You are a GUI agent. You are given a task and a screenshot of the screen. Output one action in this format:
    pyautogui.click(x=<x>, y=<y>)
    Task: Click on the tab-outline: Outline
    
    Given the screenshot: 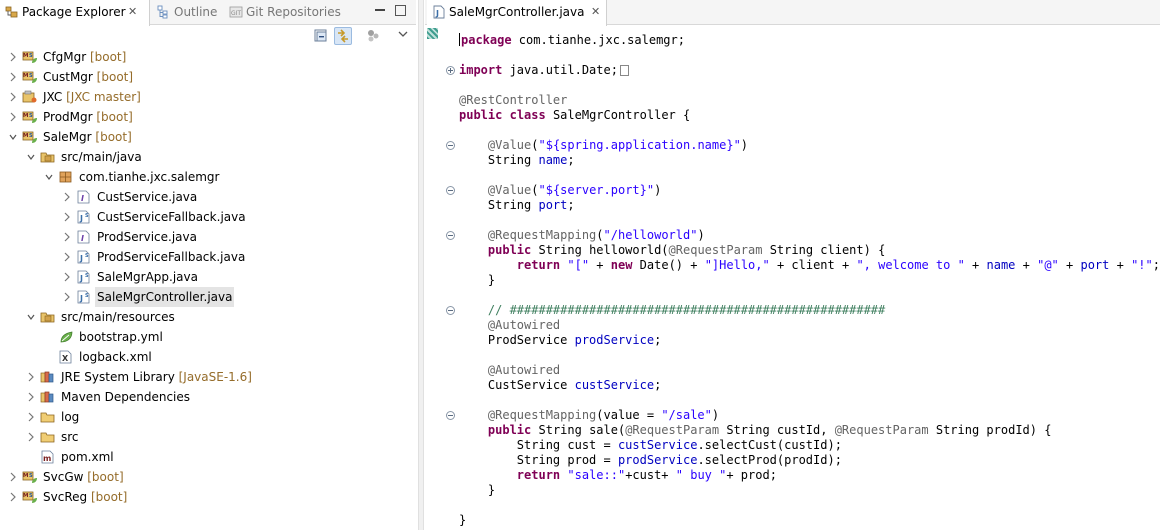 What is the action you would take?
    pyautogui.click(x=184, y=12)
    